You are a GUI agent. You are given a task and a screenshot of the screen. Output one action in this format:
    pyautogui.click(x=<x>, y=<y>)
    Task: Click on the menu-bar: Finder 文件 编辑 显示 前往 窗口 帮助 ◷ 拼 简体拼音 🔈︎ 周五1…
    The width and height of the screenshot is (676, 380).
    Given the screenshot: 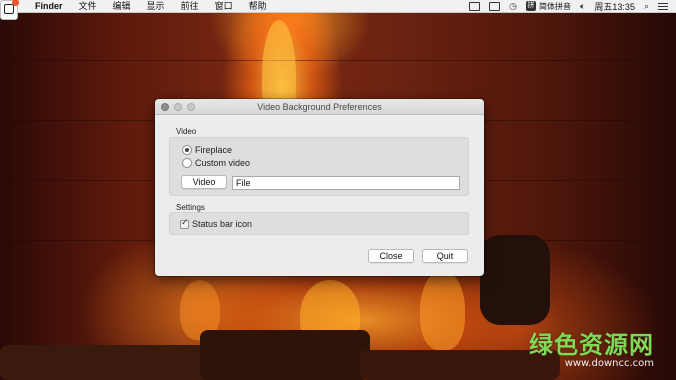 What is the action you would take?
    pyautogui.click(x=338, y=6)
    